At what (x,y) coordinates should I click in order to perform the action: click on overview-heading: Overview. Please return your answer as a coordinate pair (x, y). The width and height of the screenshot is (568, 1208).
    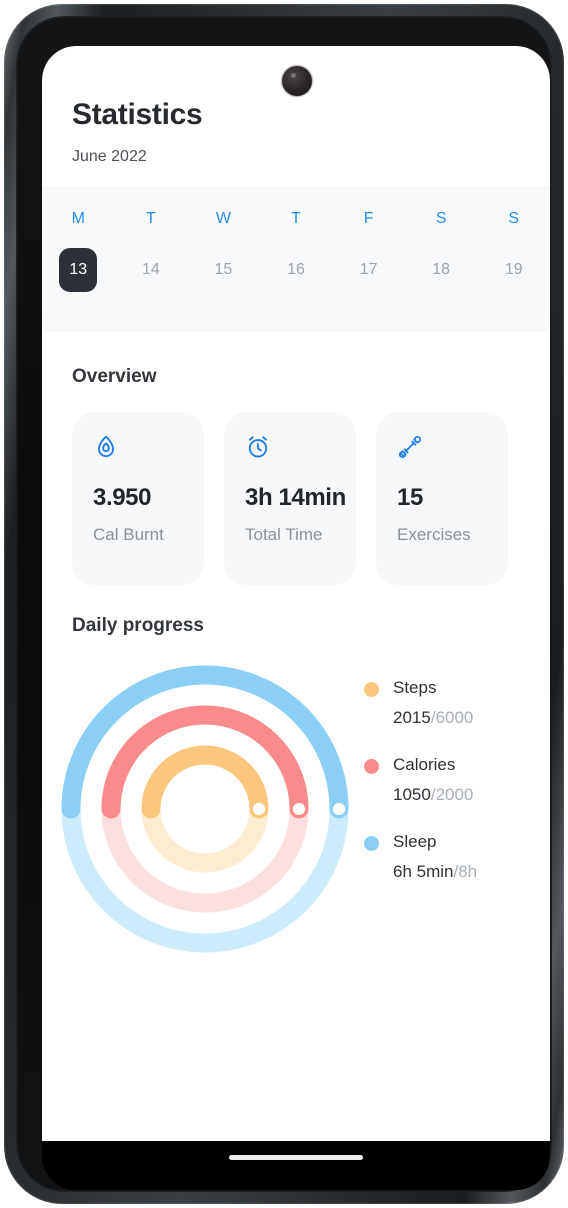
    Looking at the image, I should click on (114, 376).